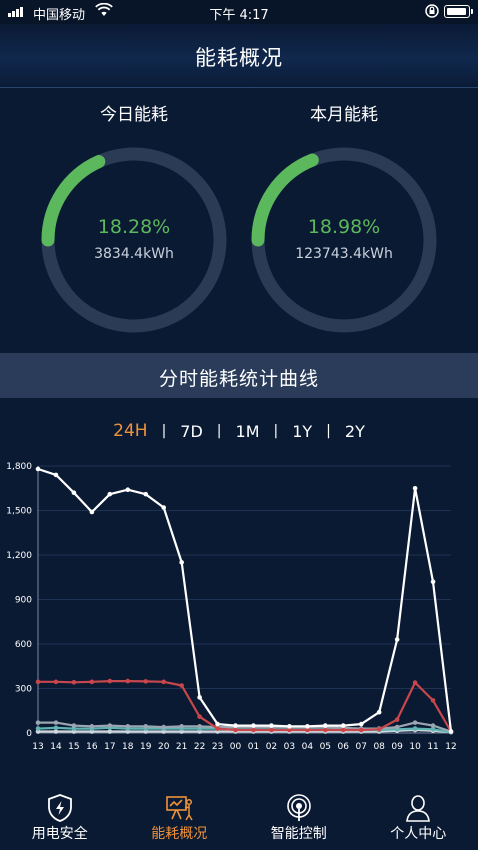 This screenshot has width=478, height=850. Describe the element at coordinates (134, 115) in the screenshot. I see `today-energy-label: 今日能耗` at that location.